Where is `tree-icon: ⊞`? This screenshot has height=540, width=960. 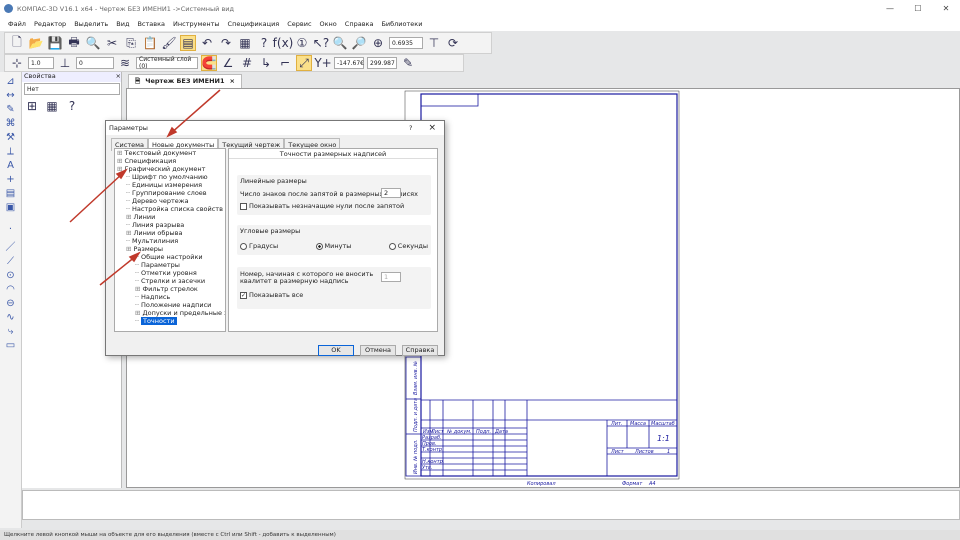 tree-icon: ⊞ is located at coordinates (32, 106).